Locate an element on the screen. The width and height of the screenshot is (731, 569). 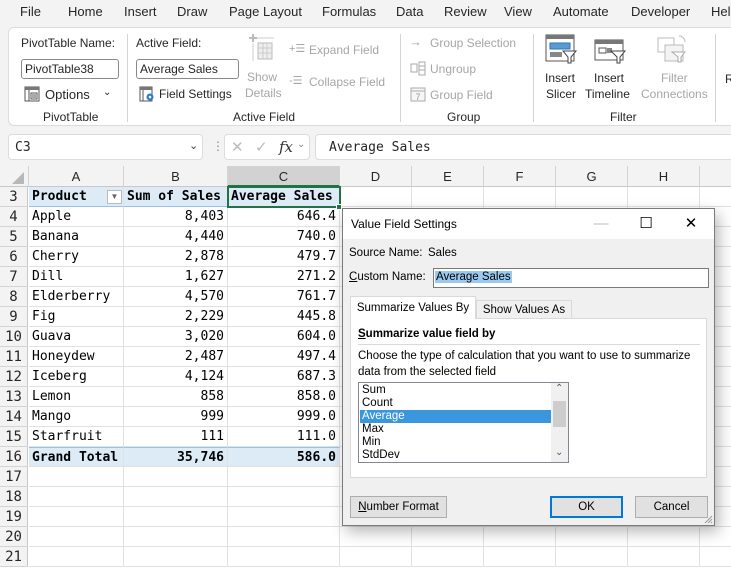
scroll-thumb is located at coordinates (559, 414).